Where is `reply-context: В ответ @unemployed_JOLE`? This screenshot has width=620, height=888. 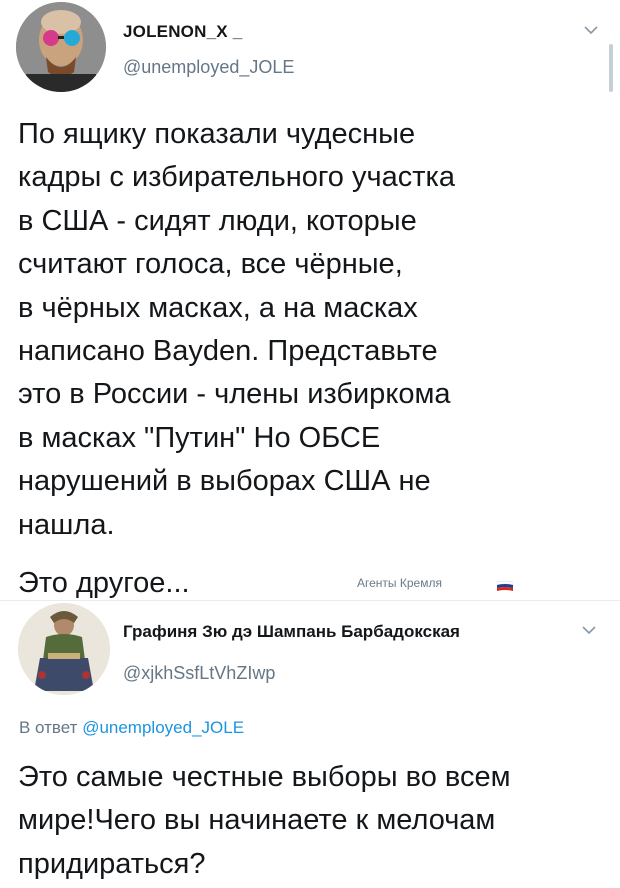
reply-context: В ответ @unemployed_JOLE is located at coordinates (131, 728).